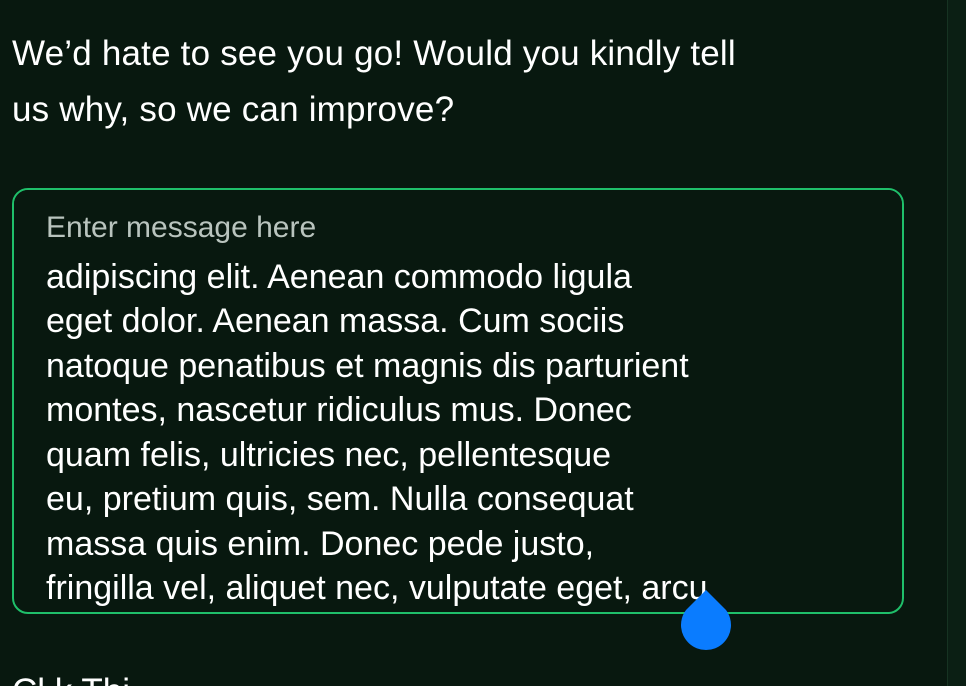 Image resolution: width=966 pixels, height=686 pixels. What do you see at coordinates (706, 622) in the screenshot?
I see `text-cursor-handle-icon` at bounding box center [706, 622].